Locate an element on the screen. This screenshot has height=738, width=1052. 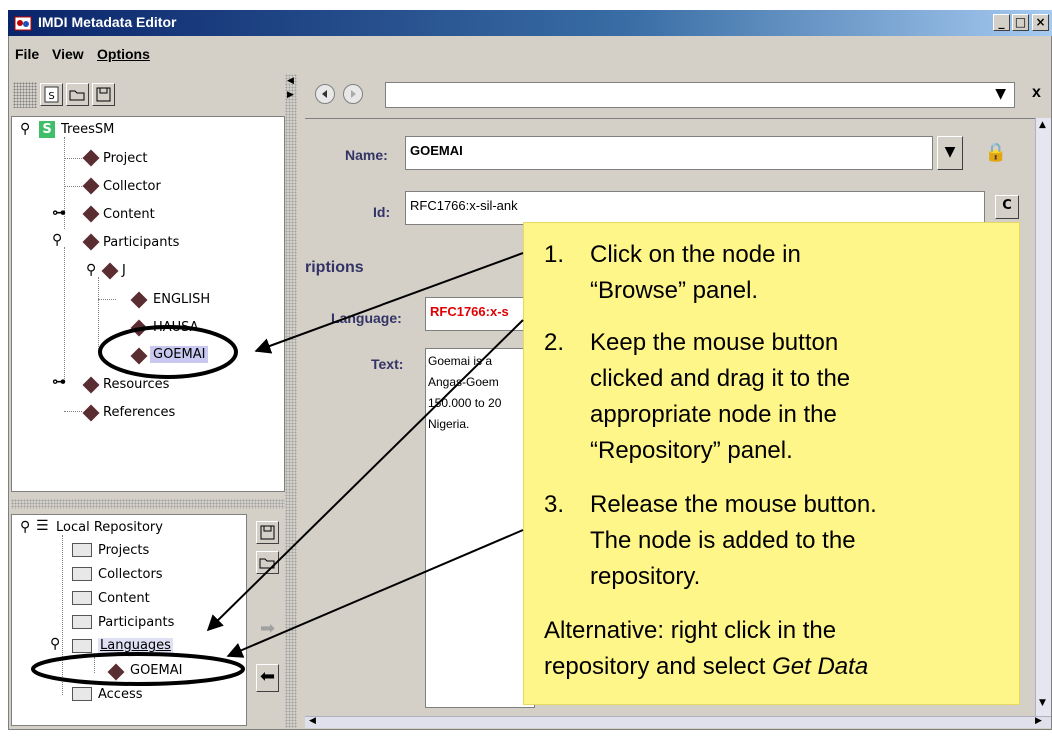
copy-id-button: C is located at coordinates (1007, 207).